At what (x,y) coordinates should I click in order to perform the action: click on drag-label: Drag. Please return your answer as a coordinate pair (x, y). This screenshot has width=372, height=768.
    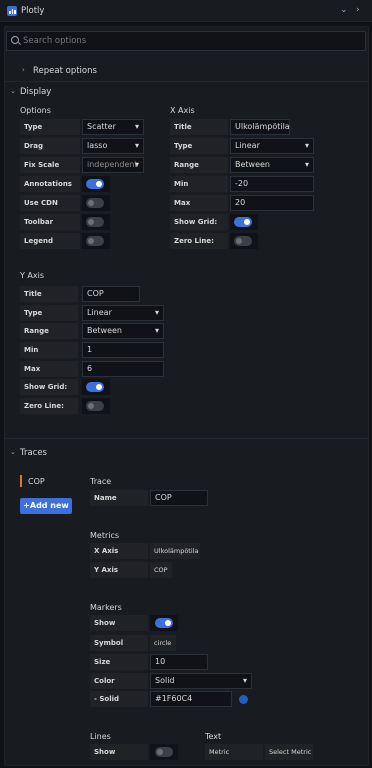
    Looking at the image, I should click on (50, 146).